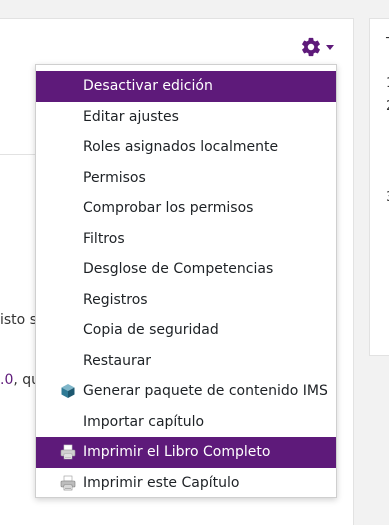 The width and height of the screenshot is (389, 525). Describe the element at coordinates (68, 452) in the screenshot. I see `print-book-icon` at that location.